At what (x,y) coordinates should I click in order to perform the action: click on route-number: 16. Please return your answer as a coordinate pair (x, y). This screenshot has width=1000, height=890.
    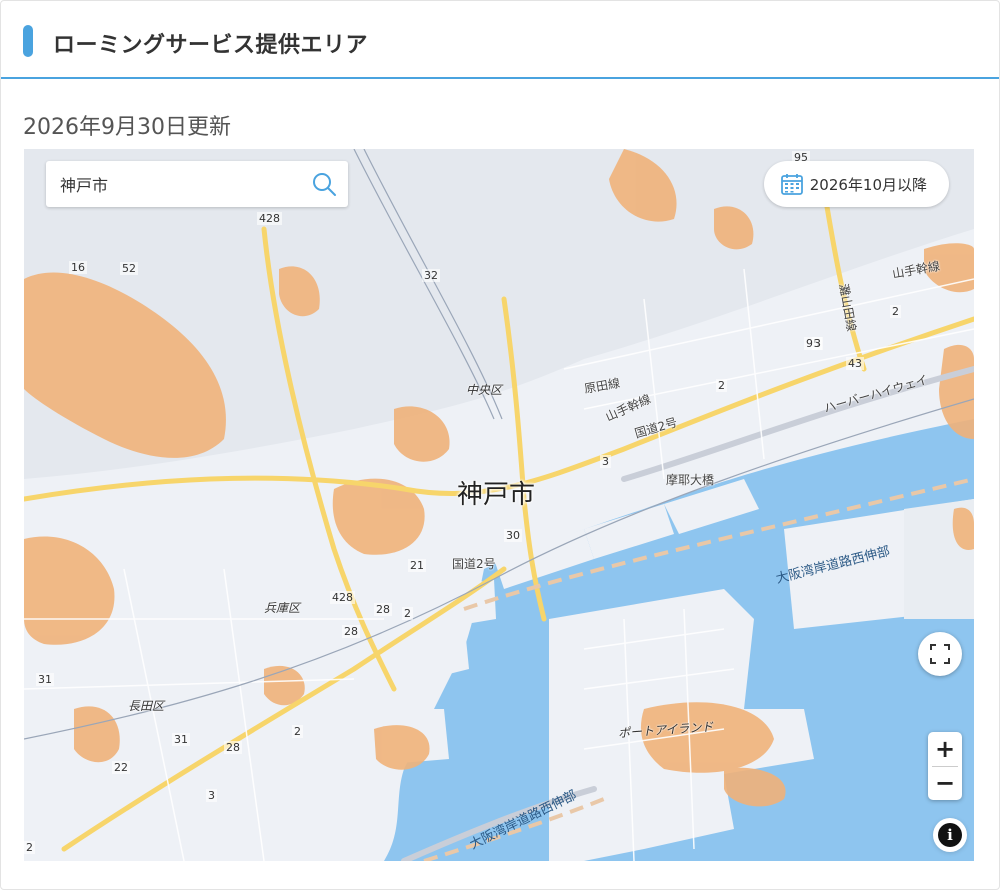
    Looking at the image, I should click on (78, 267).